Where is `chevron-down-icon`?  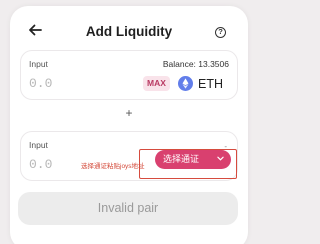
chevron-down-icon is located at coordinates (220, 158).